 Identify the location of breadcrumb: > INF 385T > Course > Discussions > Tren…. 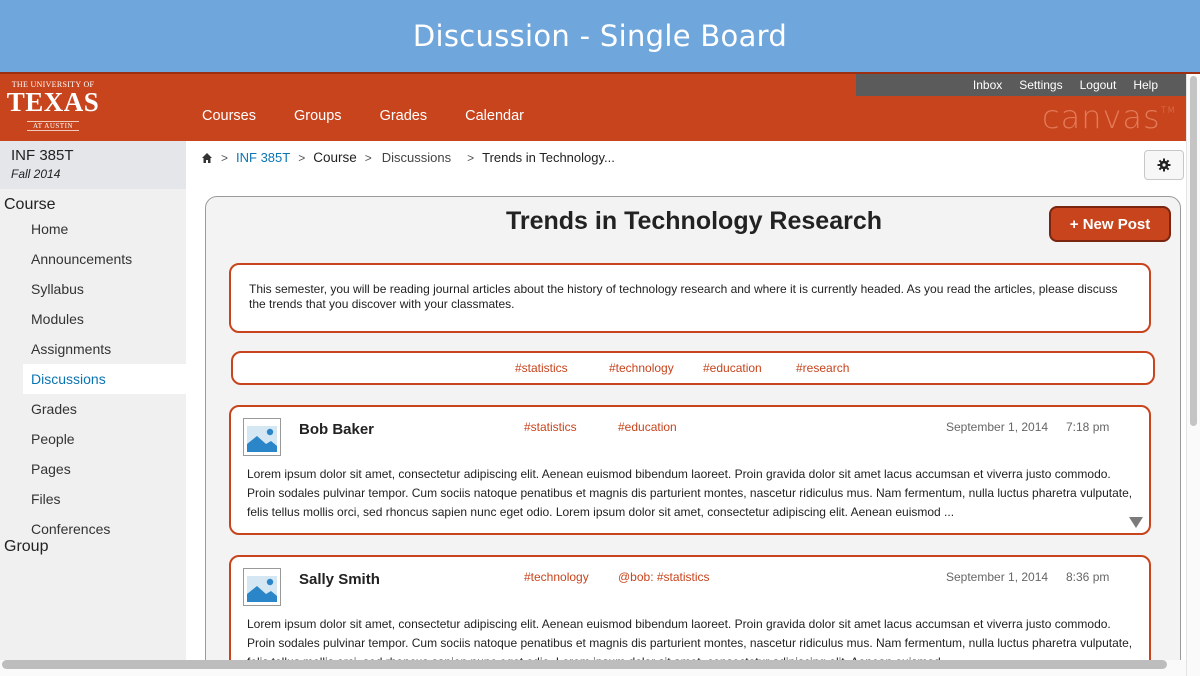
(408, 157).